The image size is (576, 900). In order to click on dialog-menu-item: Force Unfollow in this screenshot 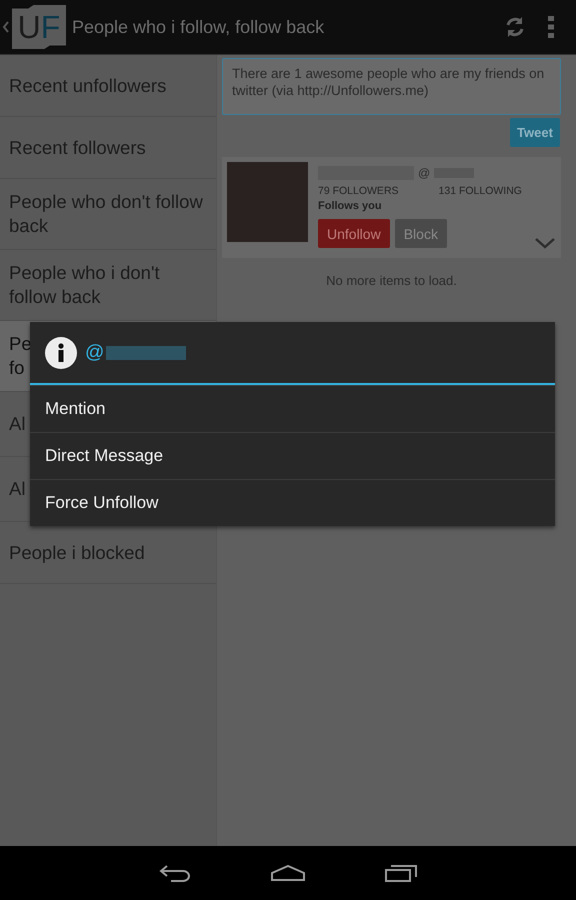, I will do `click(292, 502)`.